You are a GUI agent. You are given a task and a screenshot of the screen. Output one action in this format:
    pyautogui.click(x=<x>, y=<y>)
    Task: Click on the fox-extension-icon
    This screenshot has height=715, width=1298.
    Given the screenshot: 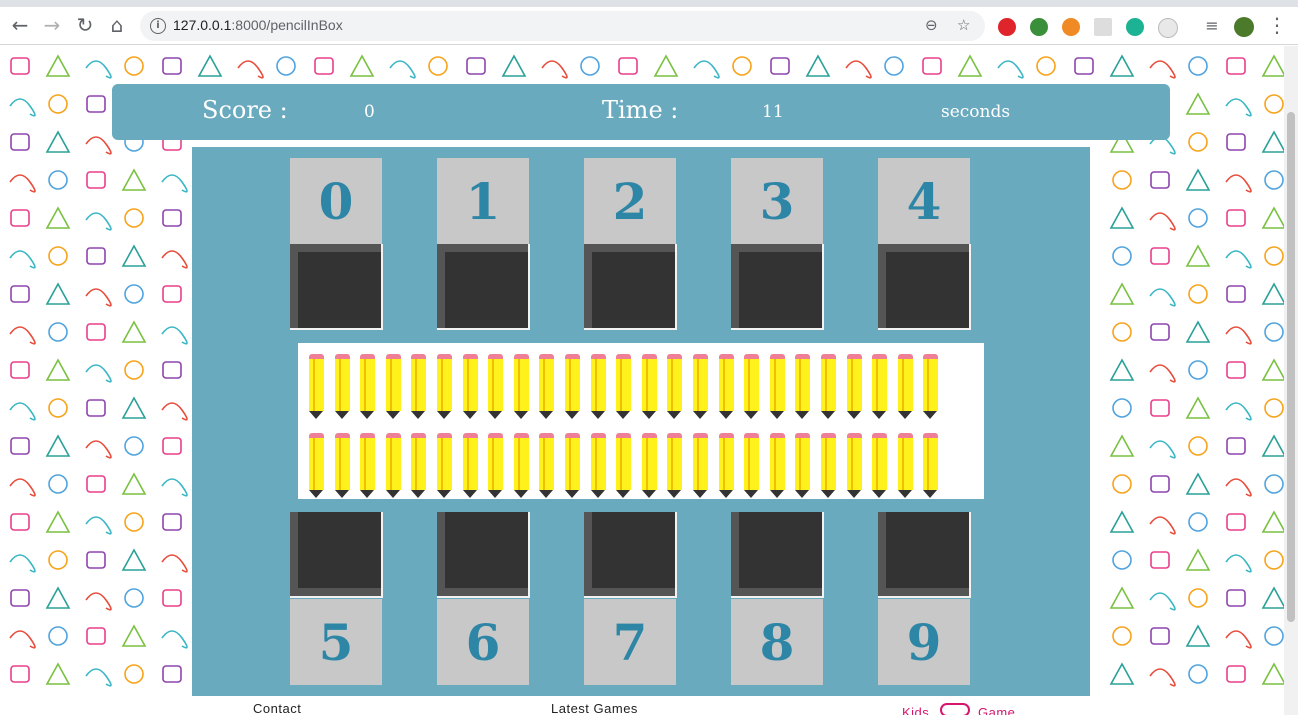 What is the action you would take?
    pyautogui.click(x=1071, y=27)
    